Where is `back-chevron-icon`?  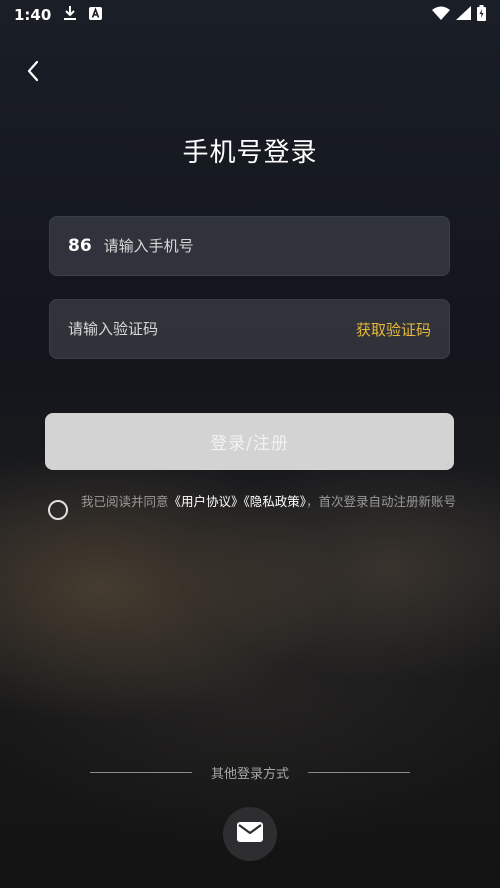
back-chevron-icon is located at coordinates (33, 73).